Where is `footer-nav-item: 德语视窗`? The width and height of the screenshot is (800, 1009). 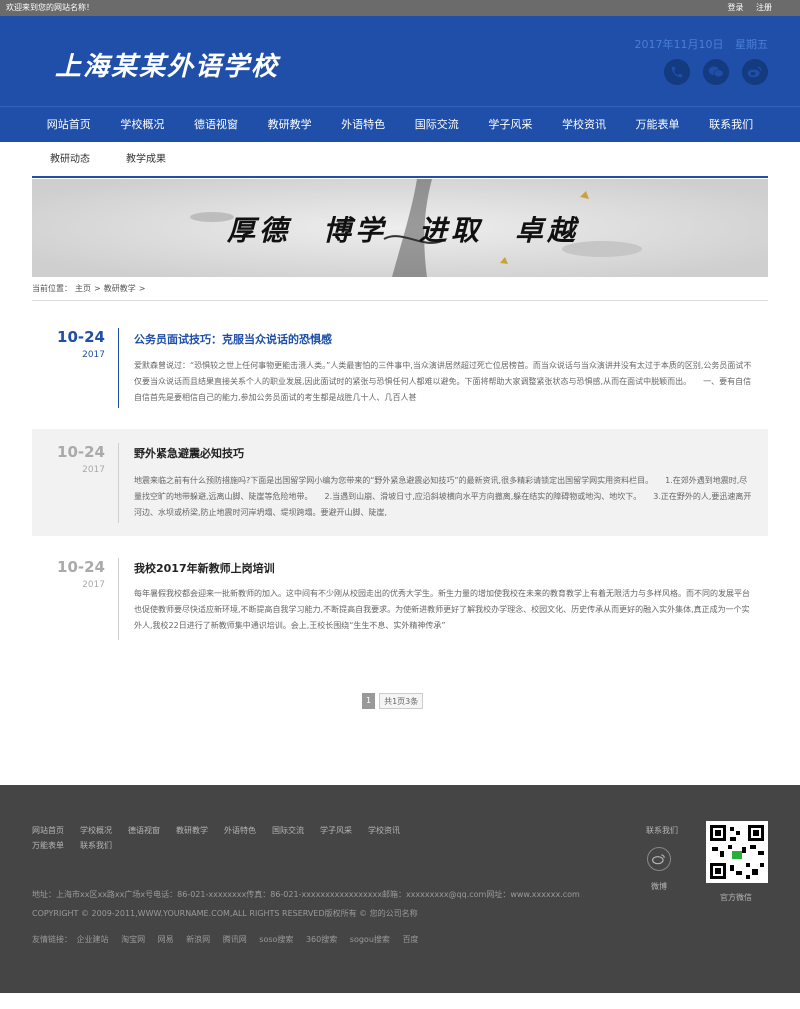
footer-nav-item: 德语视窗 is located at coordinates (144, 830).